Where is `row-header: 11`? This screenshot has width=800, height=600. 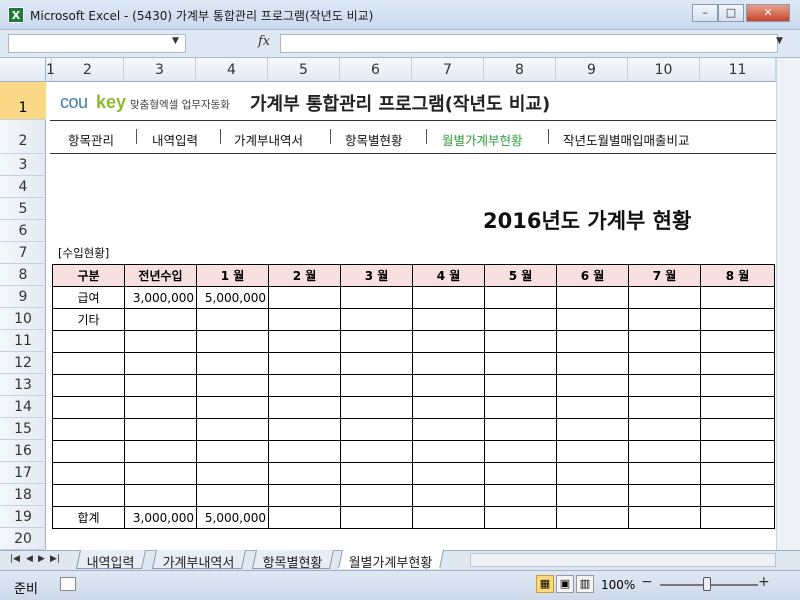 row-header: 11 is located at coordinates (23, 341).